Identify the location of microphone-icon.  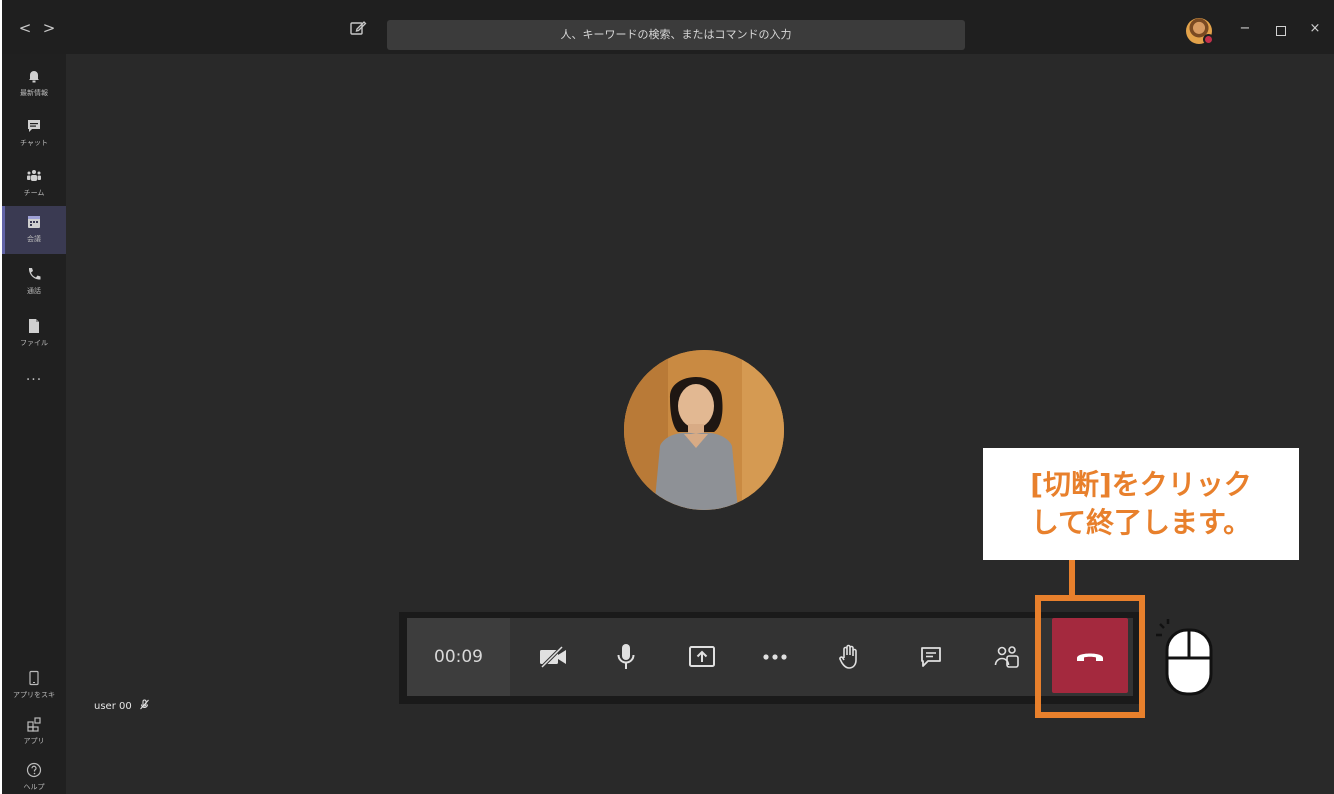
(626, 656).